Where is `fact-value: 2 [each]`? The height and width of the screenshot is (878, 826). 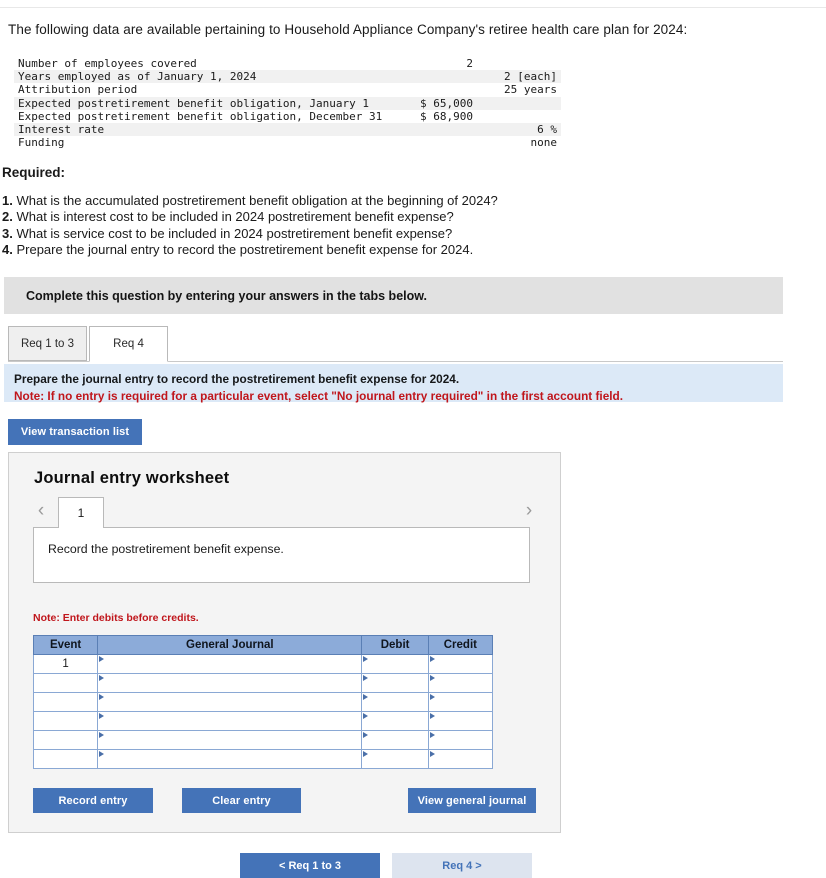 fact-value: 2 [each] is located at coordinates (530, 77).